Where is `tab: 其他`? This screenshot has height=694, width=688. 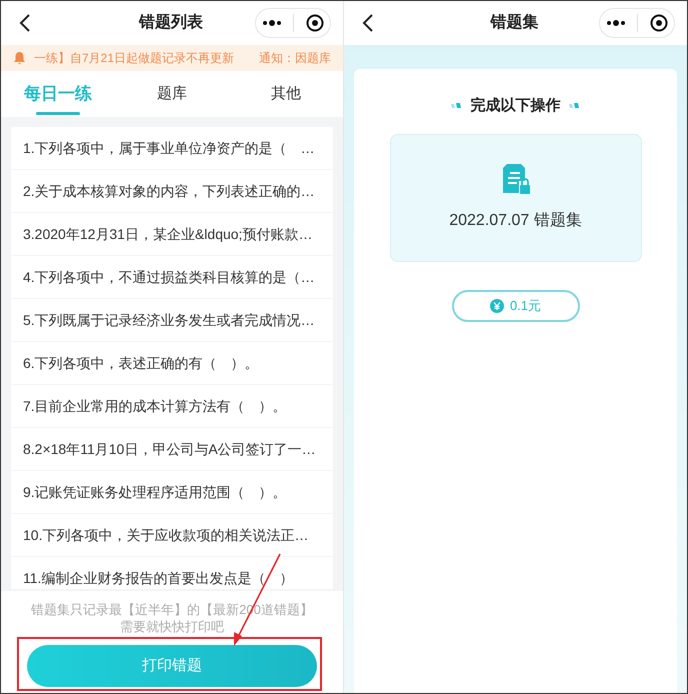 tab: 其他 is located at coordinates (286, 94).